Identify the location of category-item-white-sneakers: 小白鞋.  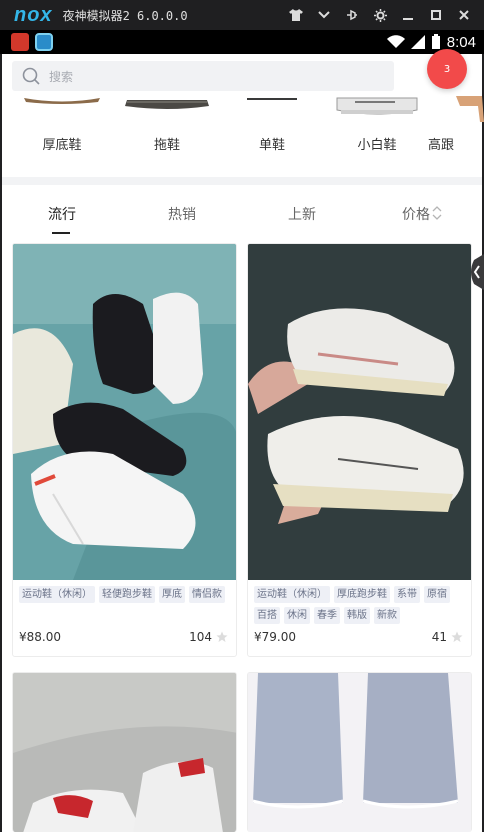
(377, 135).